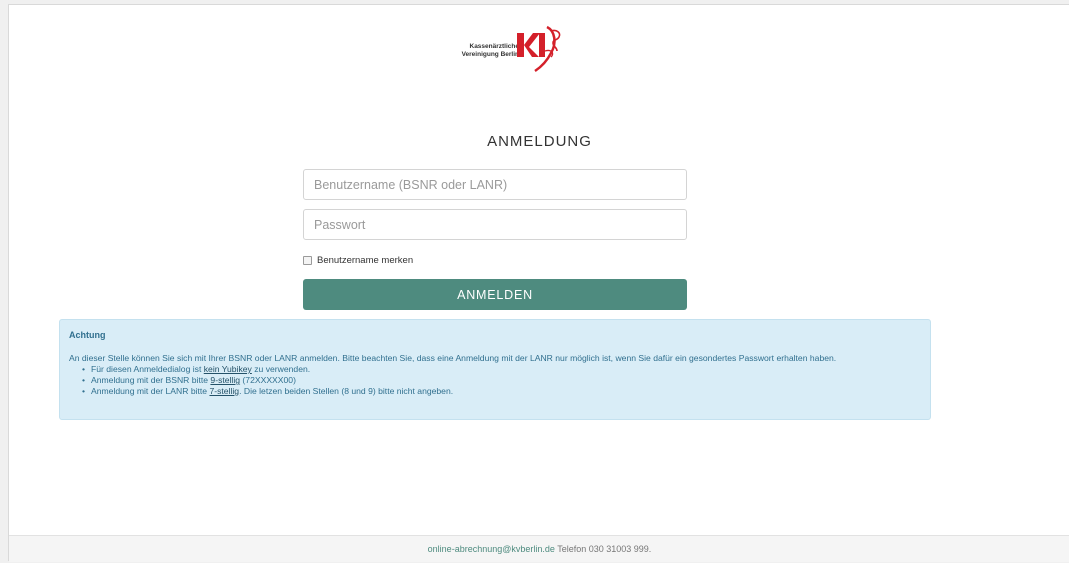 The height and width of the screenshot is (563, 1069). I want to click on footer-email-link: online-abrechnung@kvberlin.de, so click(491, 549).